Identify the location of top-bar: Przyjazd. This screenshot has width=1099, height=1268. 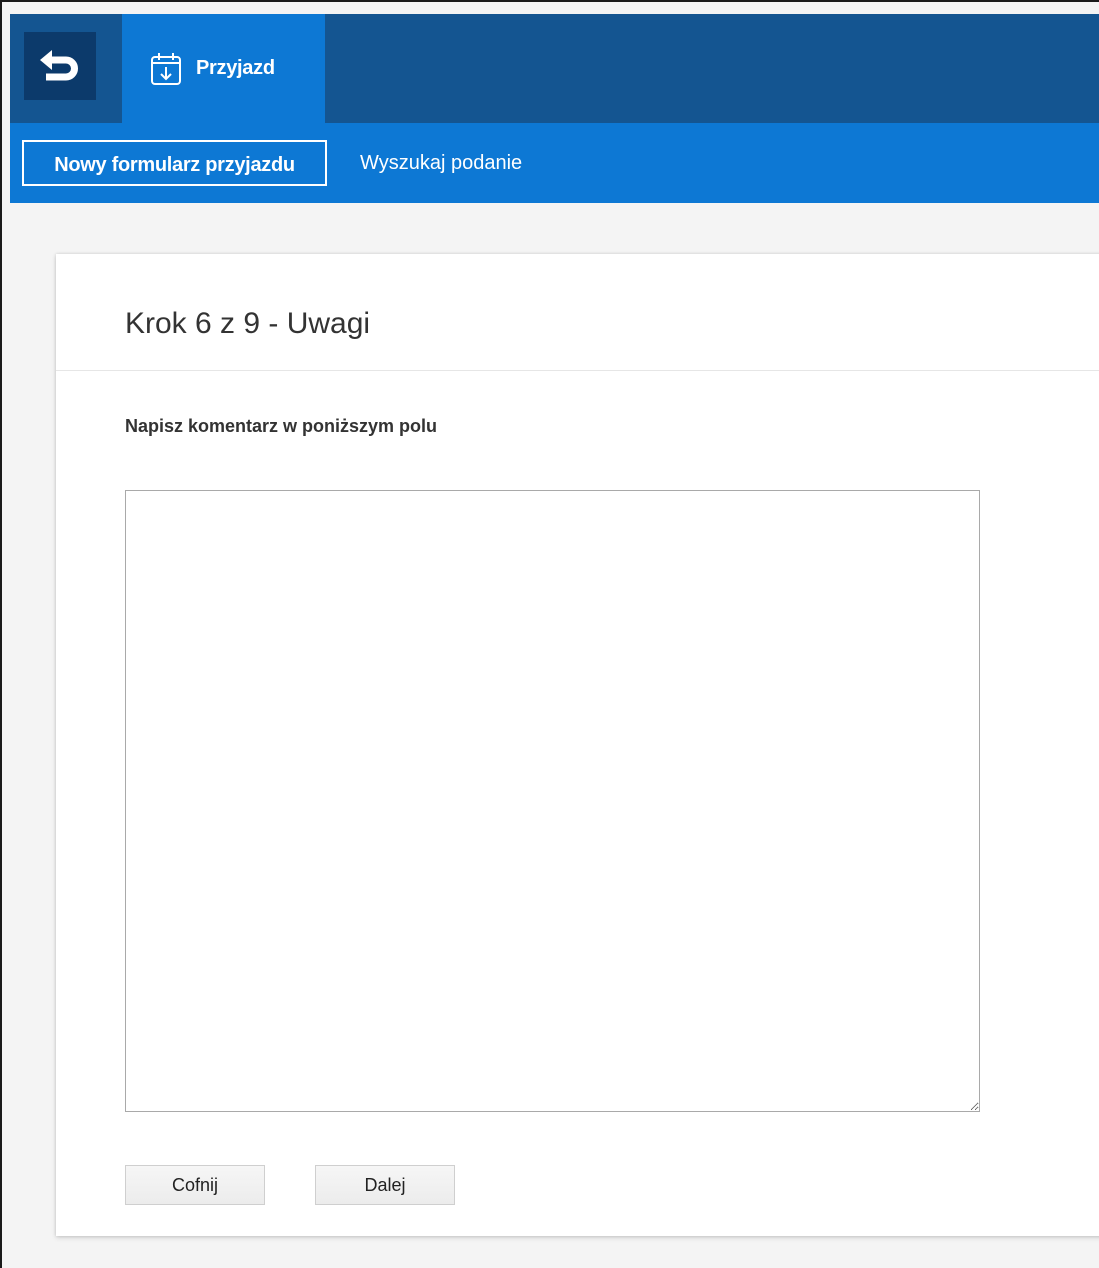
(554, 68).